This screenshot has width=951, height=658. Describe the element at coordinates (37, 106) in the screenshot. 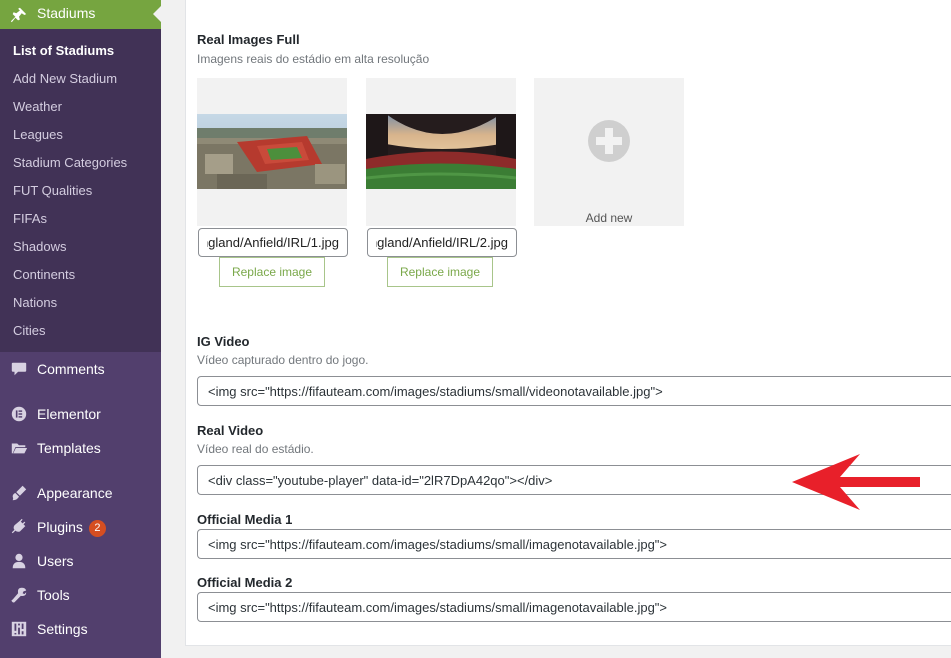

I see `submenu-item-weather: Weather` at that location.